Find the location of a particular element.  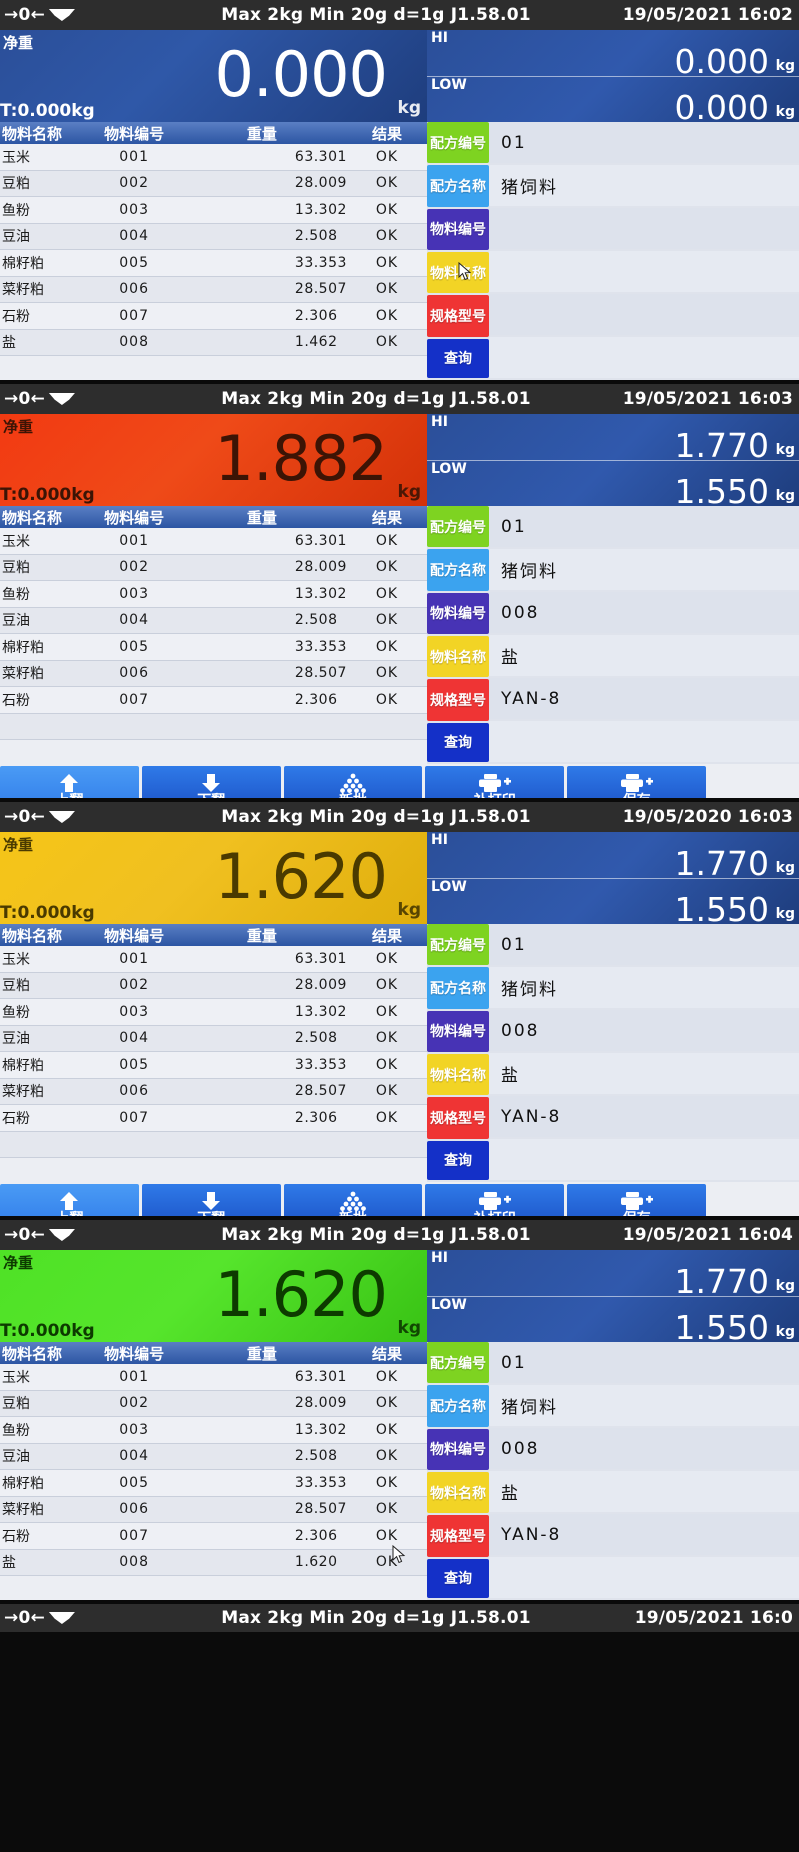

recipe-form-values: 01 猪饲料 008 盐 YAN-8 is located at coordinates (644, 1053).